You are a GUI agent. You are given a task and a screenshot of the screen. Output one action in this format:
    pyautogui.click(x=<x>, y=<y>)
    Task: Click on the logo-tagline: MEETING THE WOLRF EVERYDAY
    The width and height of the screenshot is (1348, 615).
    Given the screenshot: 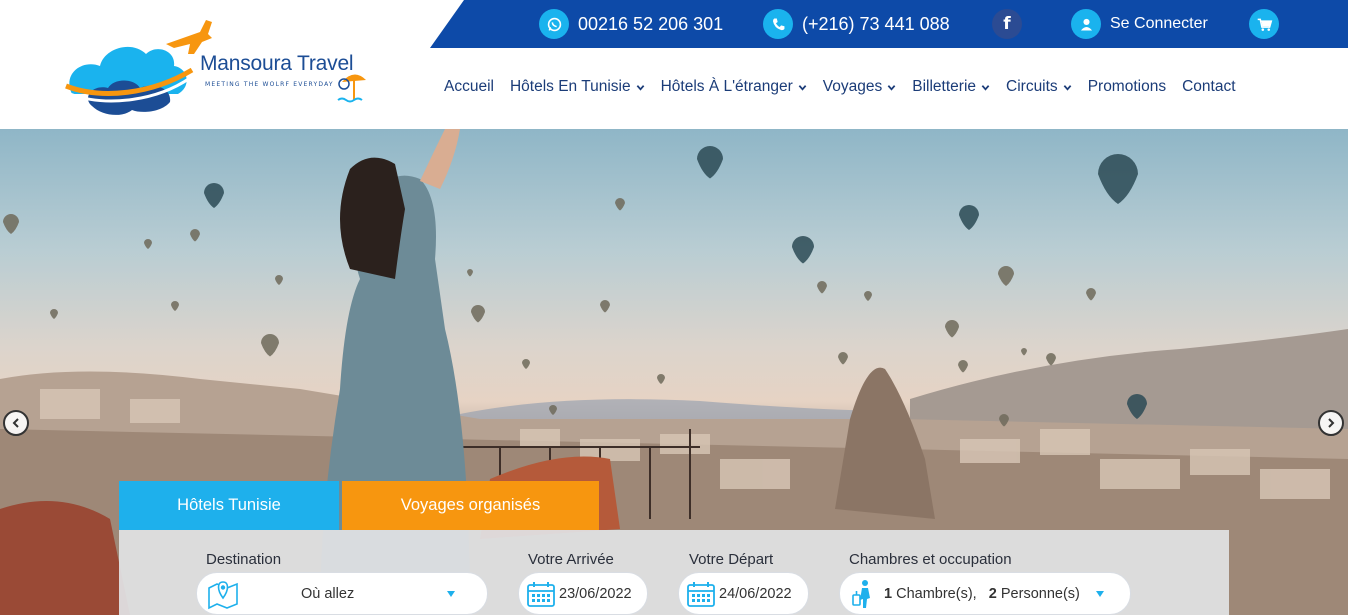 What is the action you would take?
    pyautogui.click(x=269, y=84)
    